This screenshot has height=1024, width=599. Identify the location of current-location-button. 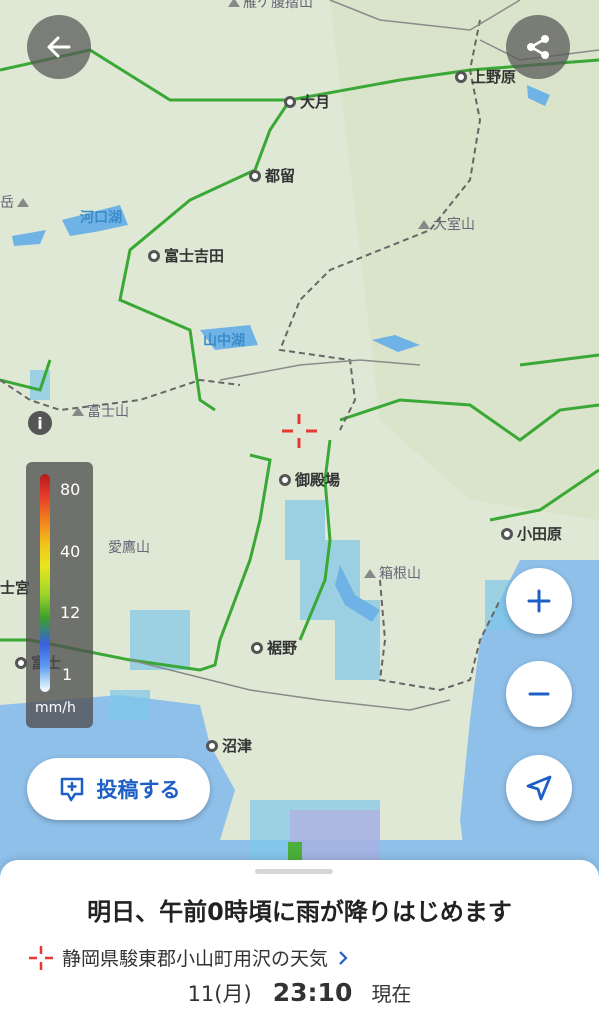
(539, 788).